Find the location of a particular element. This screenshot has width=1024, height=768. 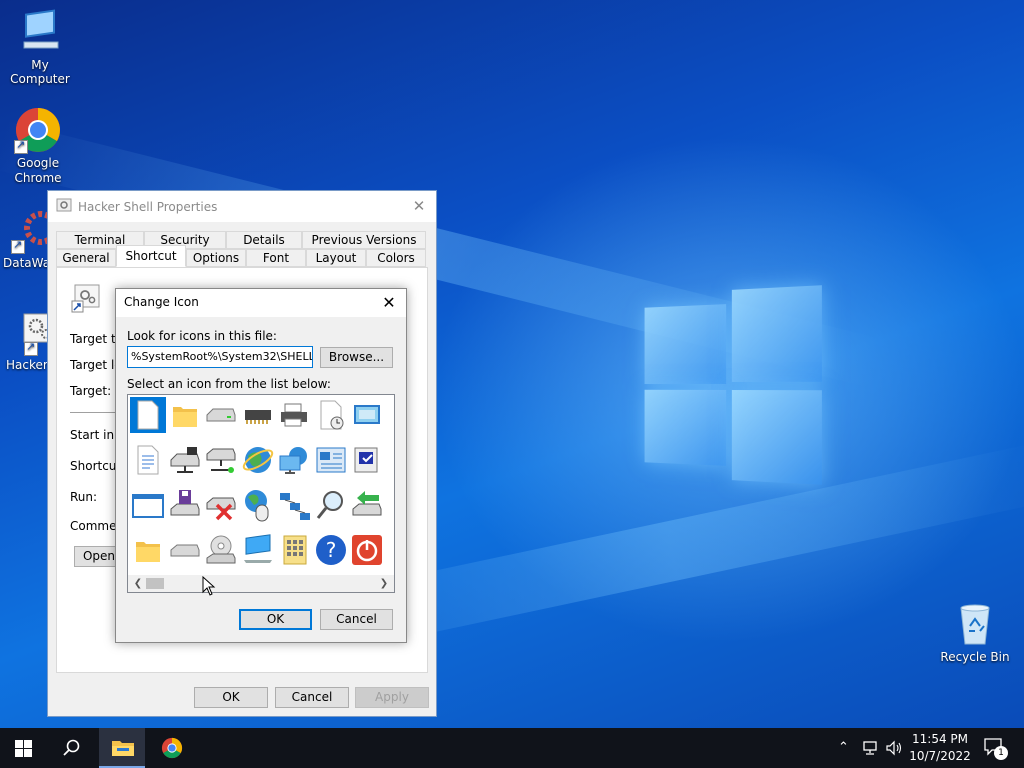

shortcut-overlay-icon is located at coordinates (390, 460).